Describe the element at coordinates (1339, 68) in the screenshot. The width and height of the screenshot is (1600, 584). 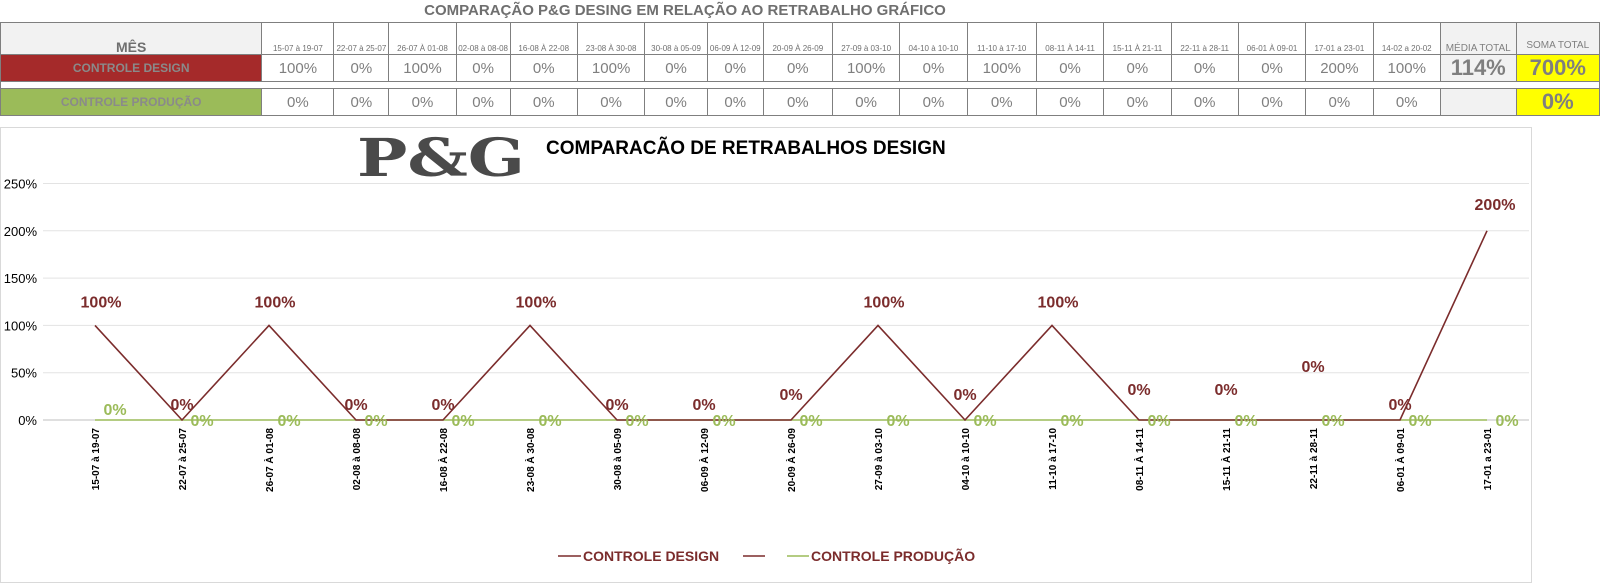
I see `table-cell: 200%` at that location.